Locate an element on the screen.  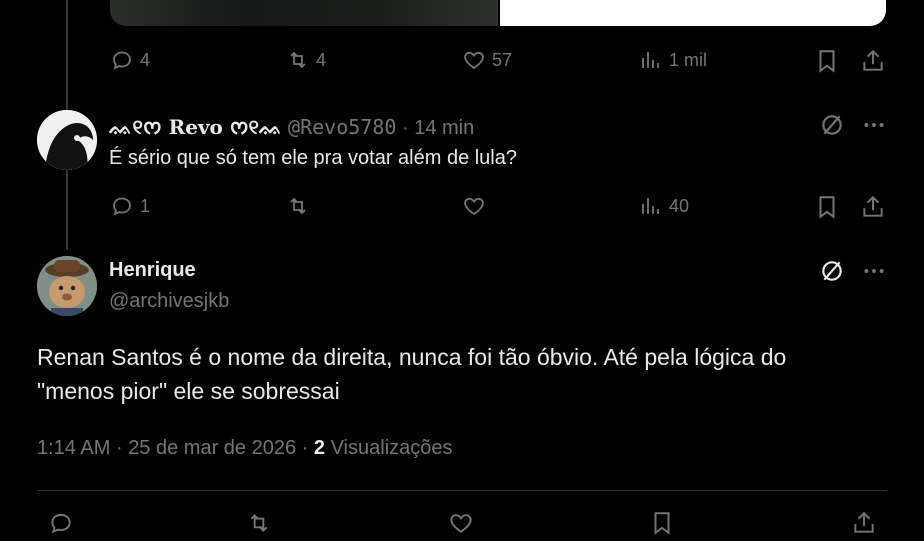
reply-button: 4 is located at coordinates (130, 60).